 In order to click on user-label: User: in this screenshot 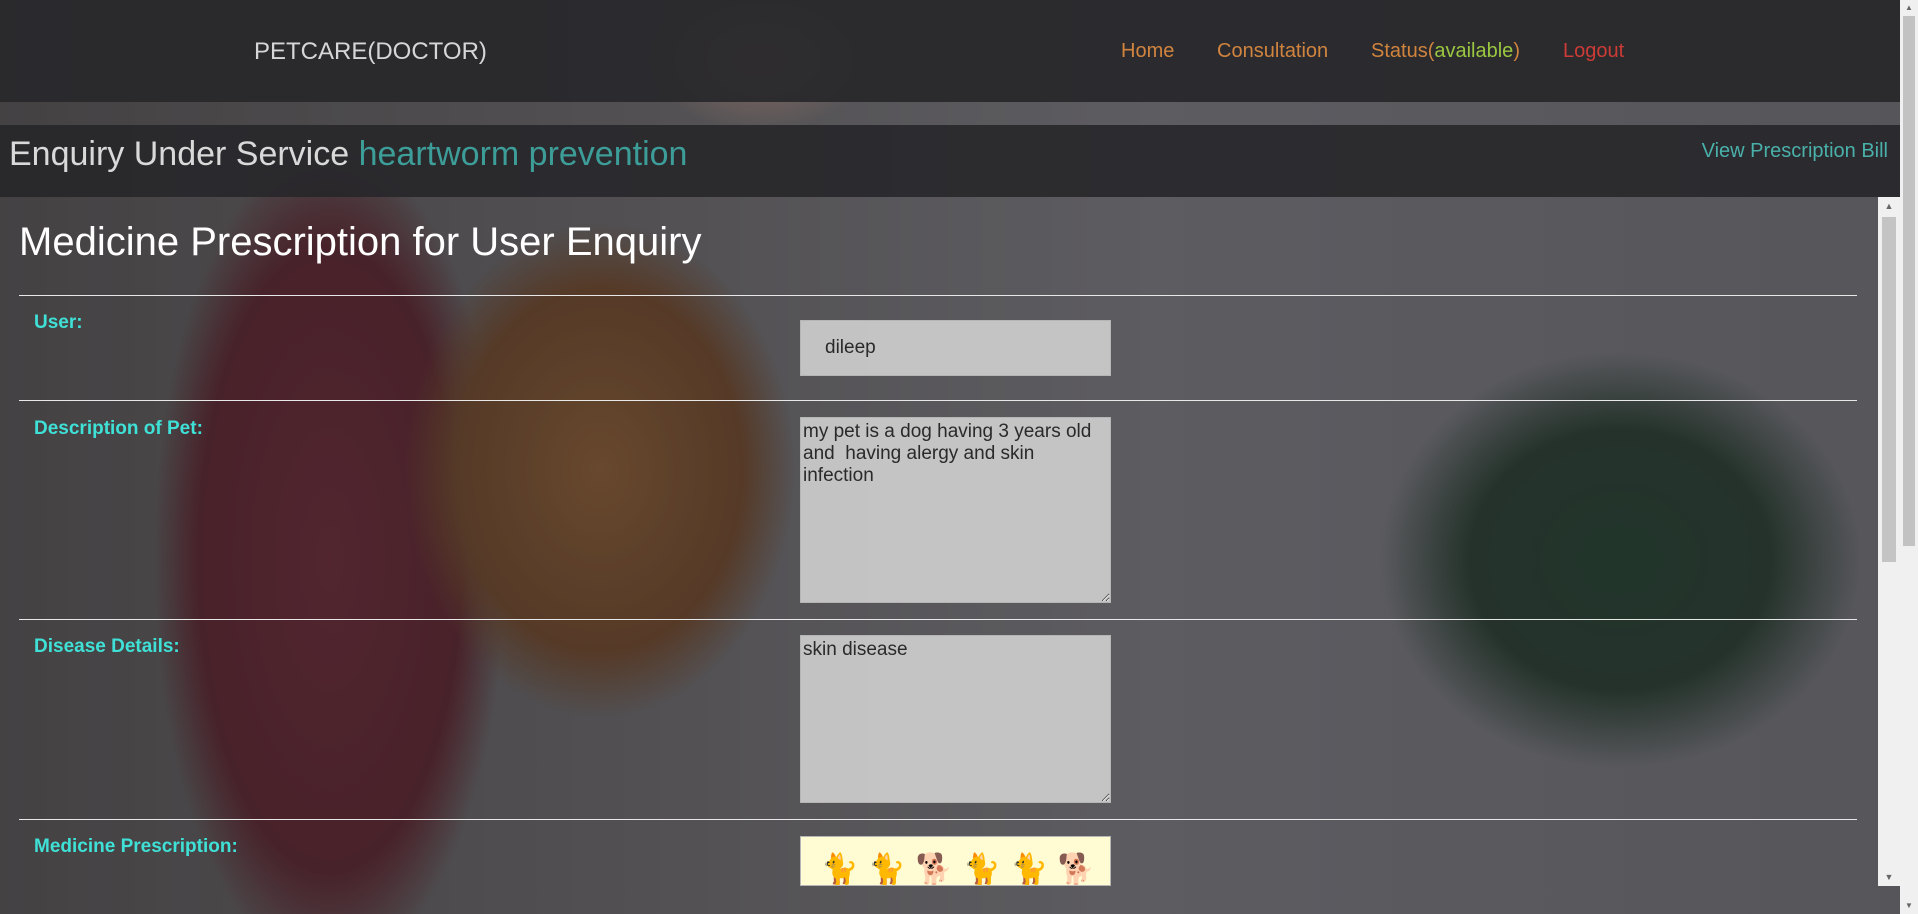, I will do `click(58, 322)`.